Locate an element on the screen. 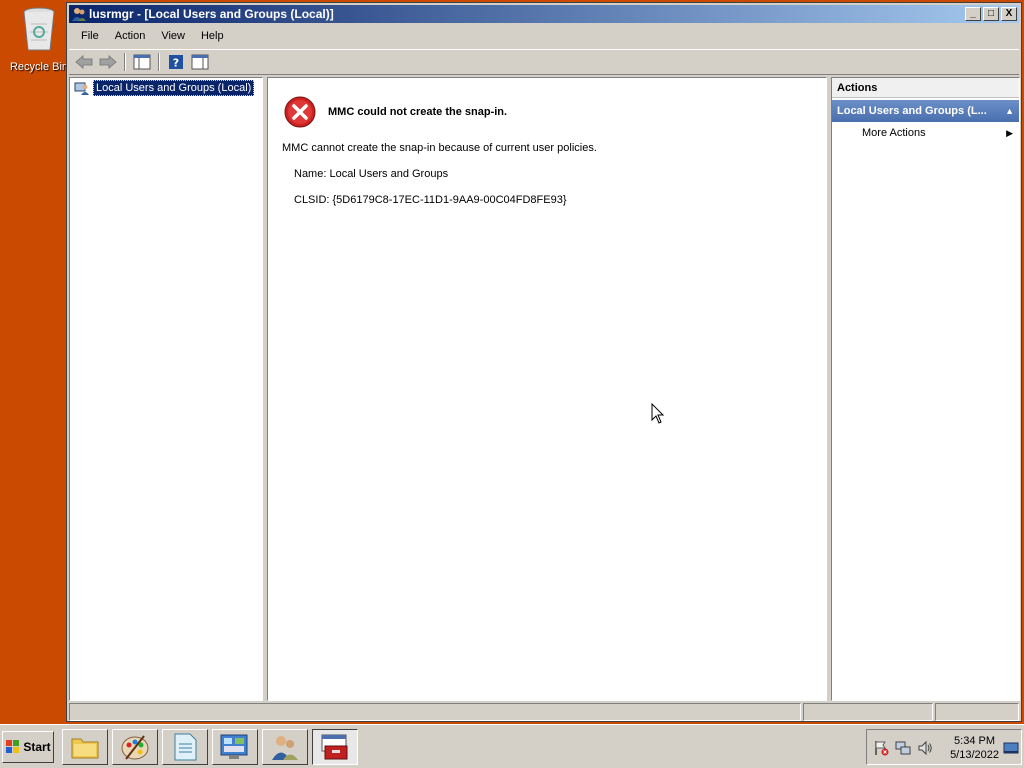 The width and height of the screenshot is (1024, 768). forward-arrow-icon is located at coordinates (108, 62).